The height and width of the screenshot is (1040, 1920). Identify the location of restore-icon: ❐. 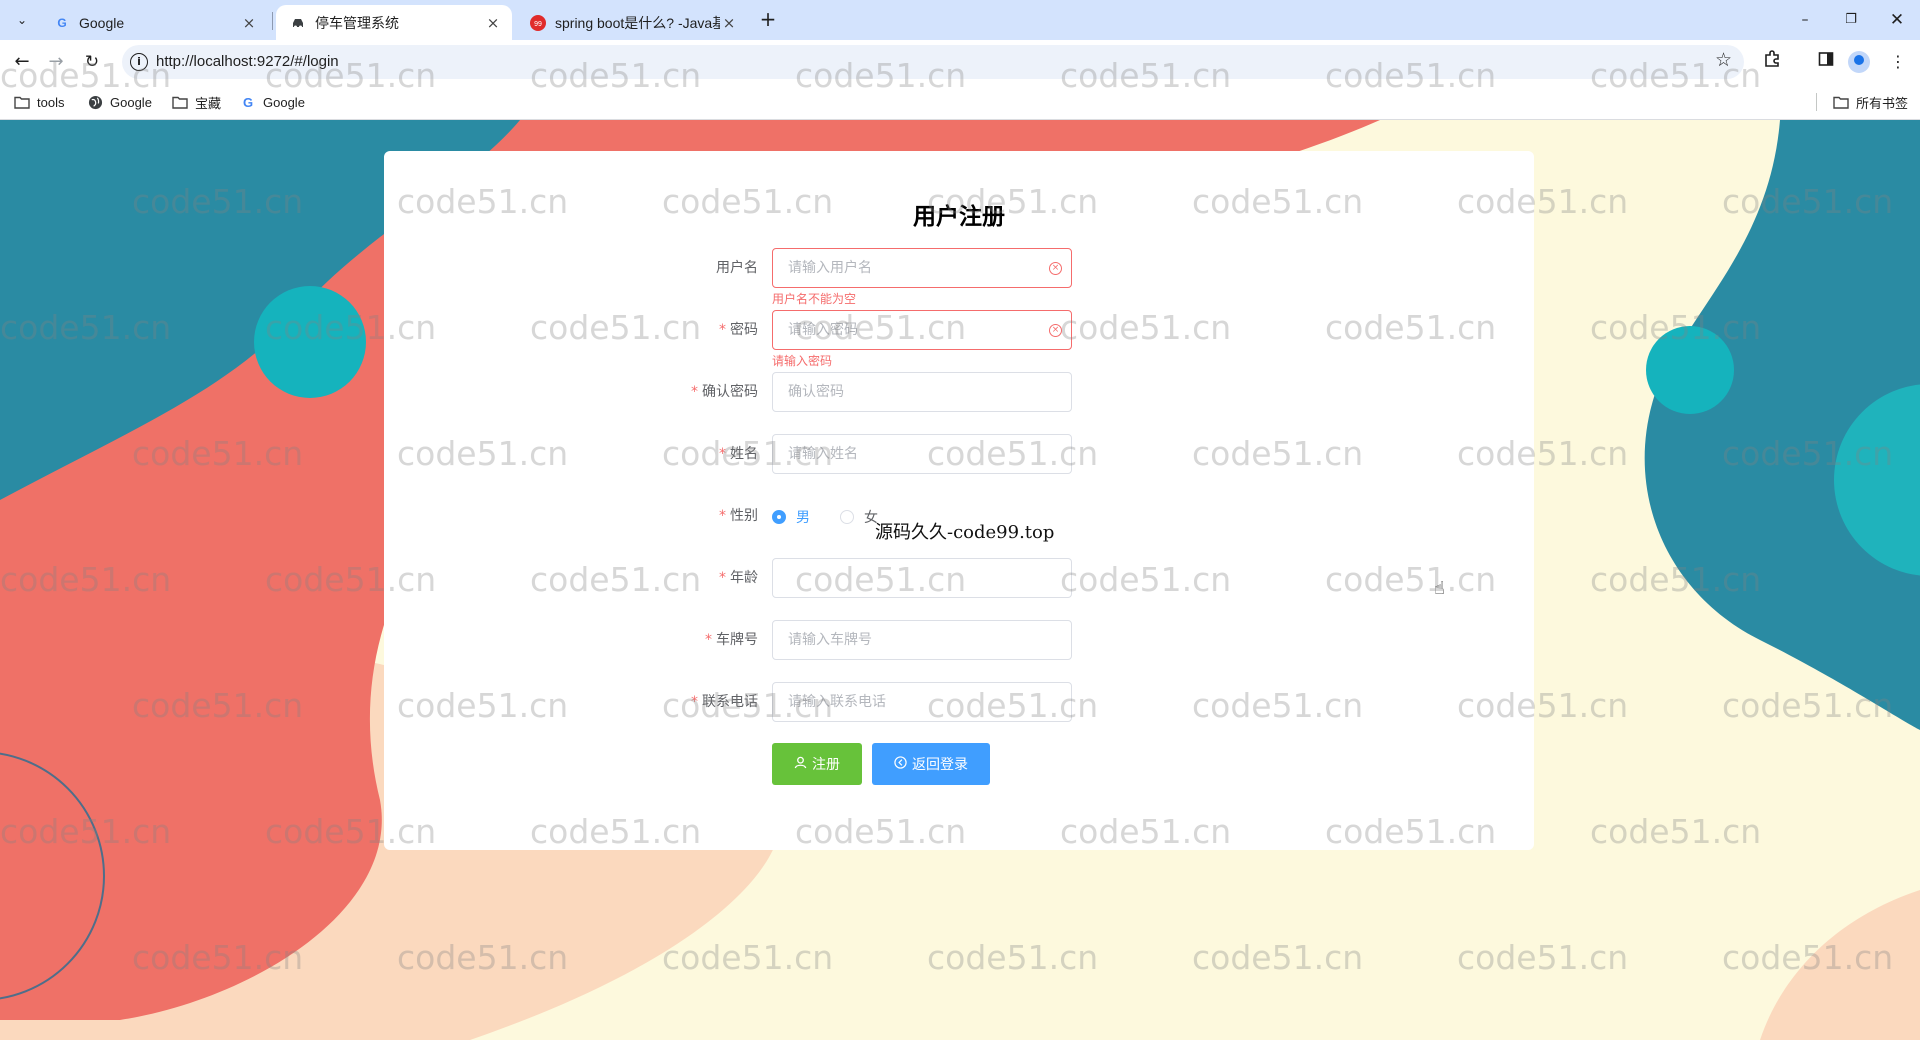
(1851, 20).